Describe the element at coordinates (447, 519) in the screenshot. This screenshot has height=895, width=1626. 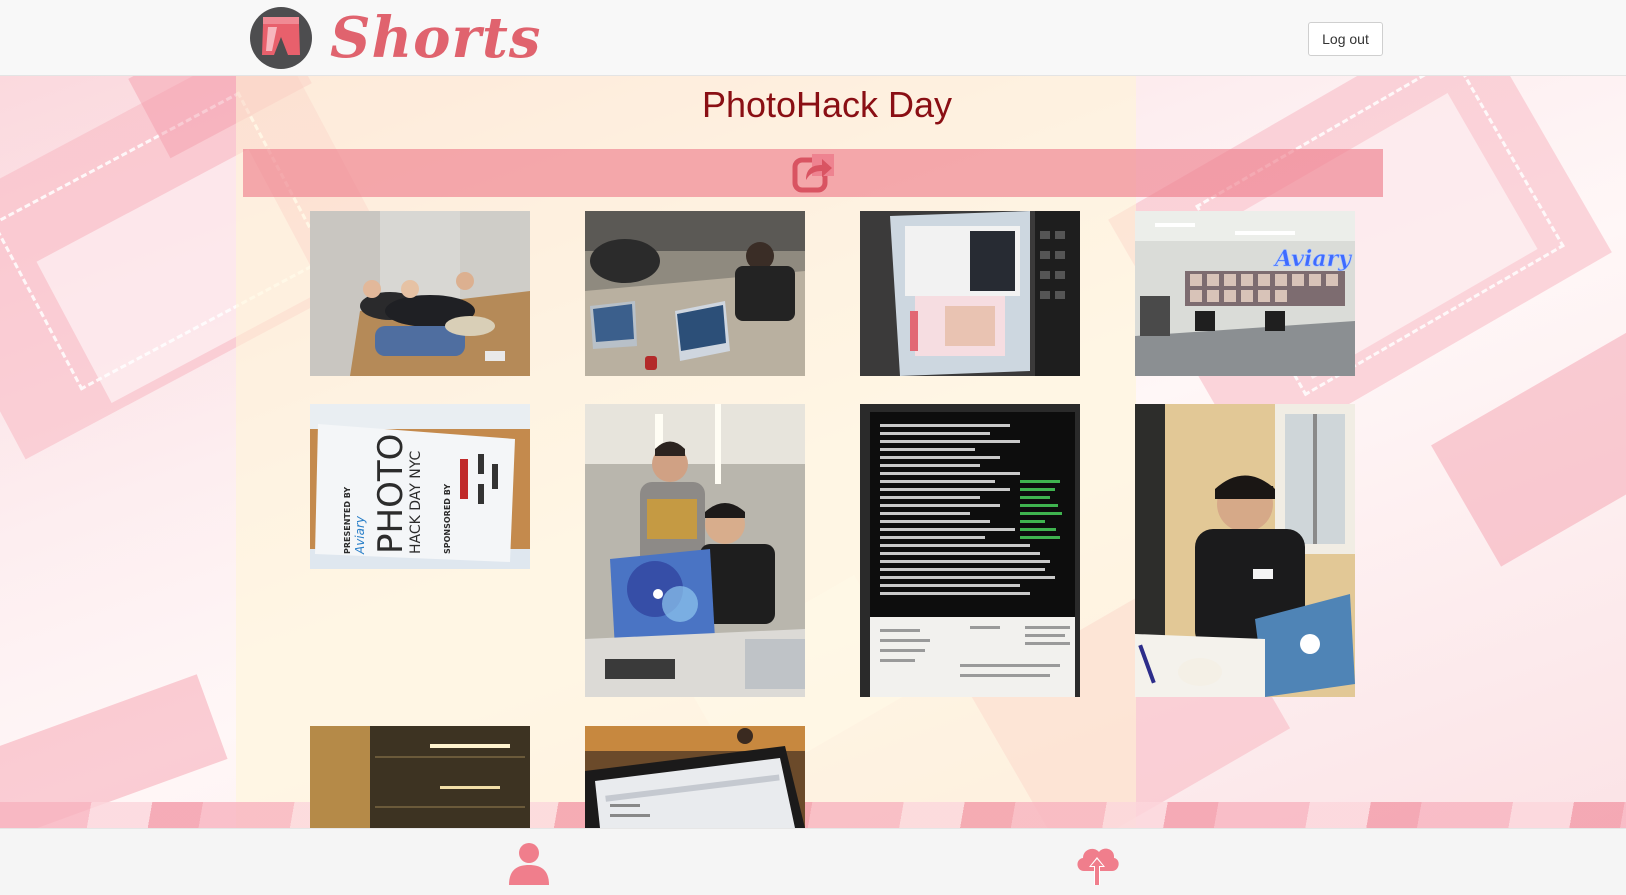
I see `poster-sponsored: SPONSORED BY` at that location.